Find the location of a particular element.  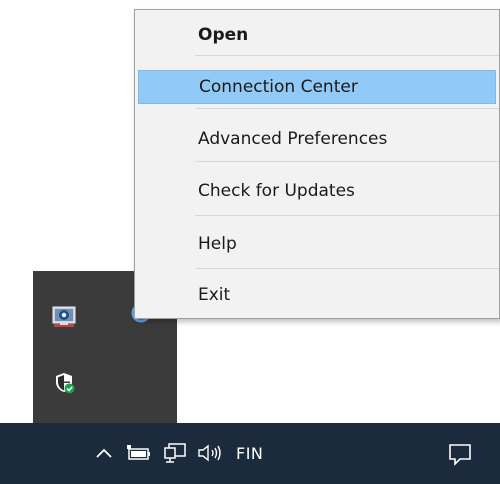

taskbar: FIN is located at coordinates (250, 453).